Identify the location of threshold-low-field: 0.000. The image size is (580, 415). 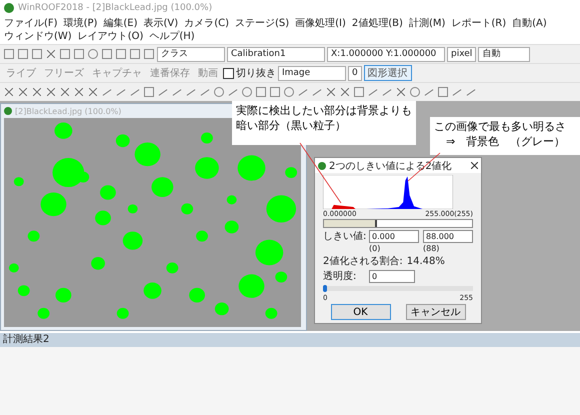
(394, 236).